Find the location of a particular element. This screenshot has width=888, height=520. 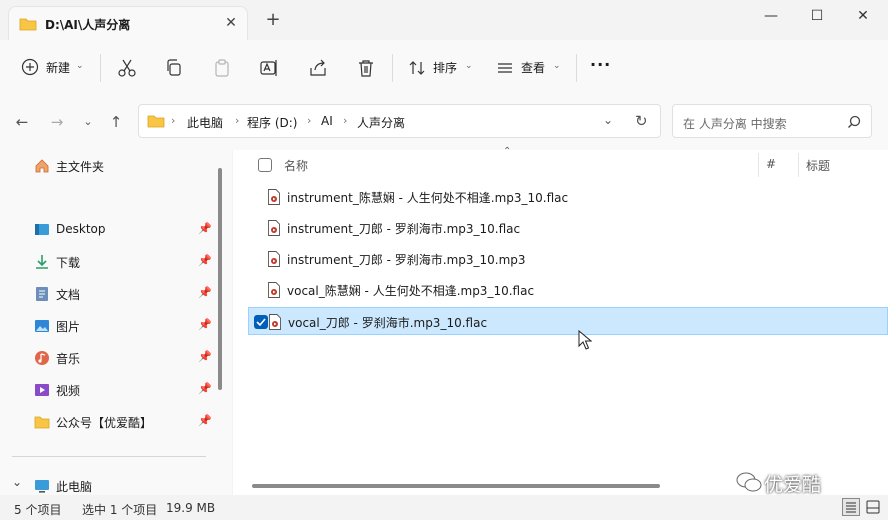

copy-icon is located at coordinates (174, 68).